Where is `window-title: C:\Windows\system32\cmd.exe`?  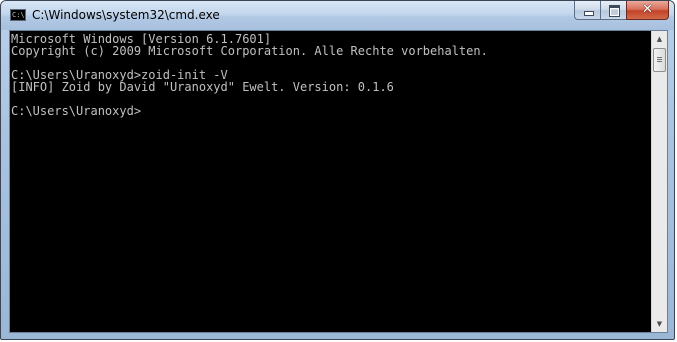
window-title: C:\Windows\system32\cmd.exe is located at coordinates (126, 15).